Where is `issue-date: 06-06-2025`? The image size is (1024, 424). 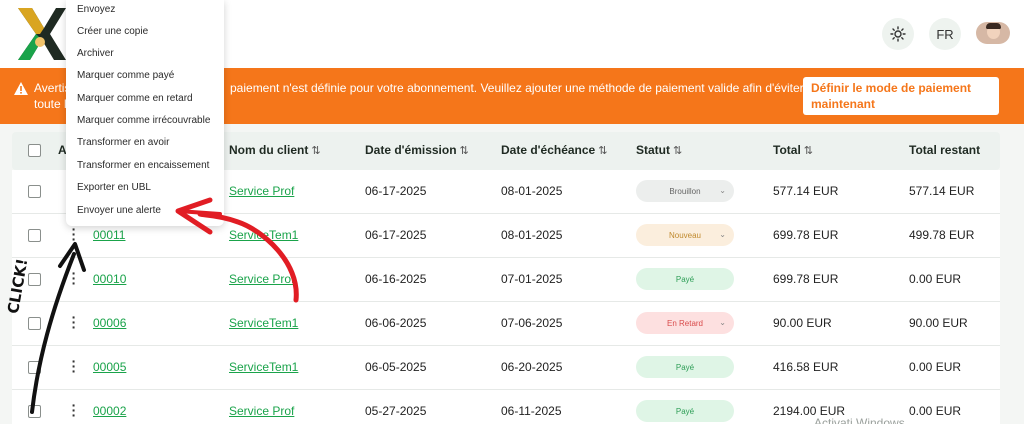 issue-date: 06-06-2025 is located at coordinates (396, 323).